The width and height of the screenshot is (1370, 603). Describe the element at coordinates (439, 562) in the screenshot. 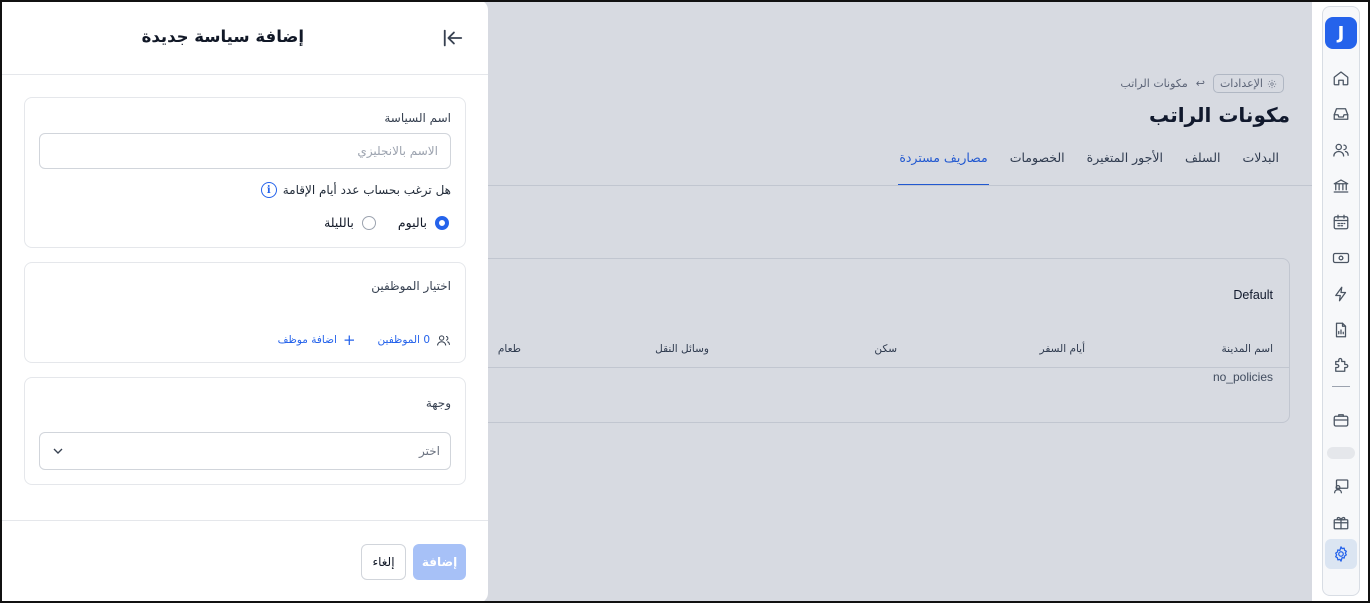

I see `add-button: إضافة` at that location.